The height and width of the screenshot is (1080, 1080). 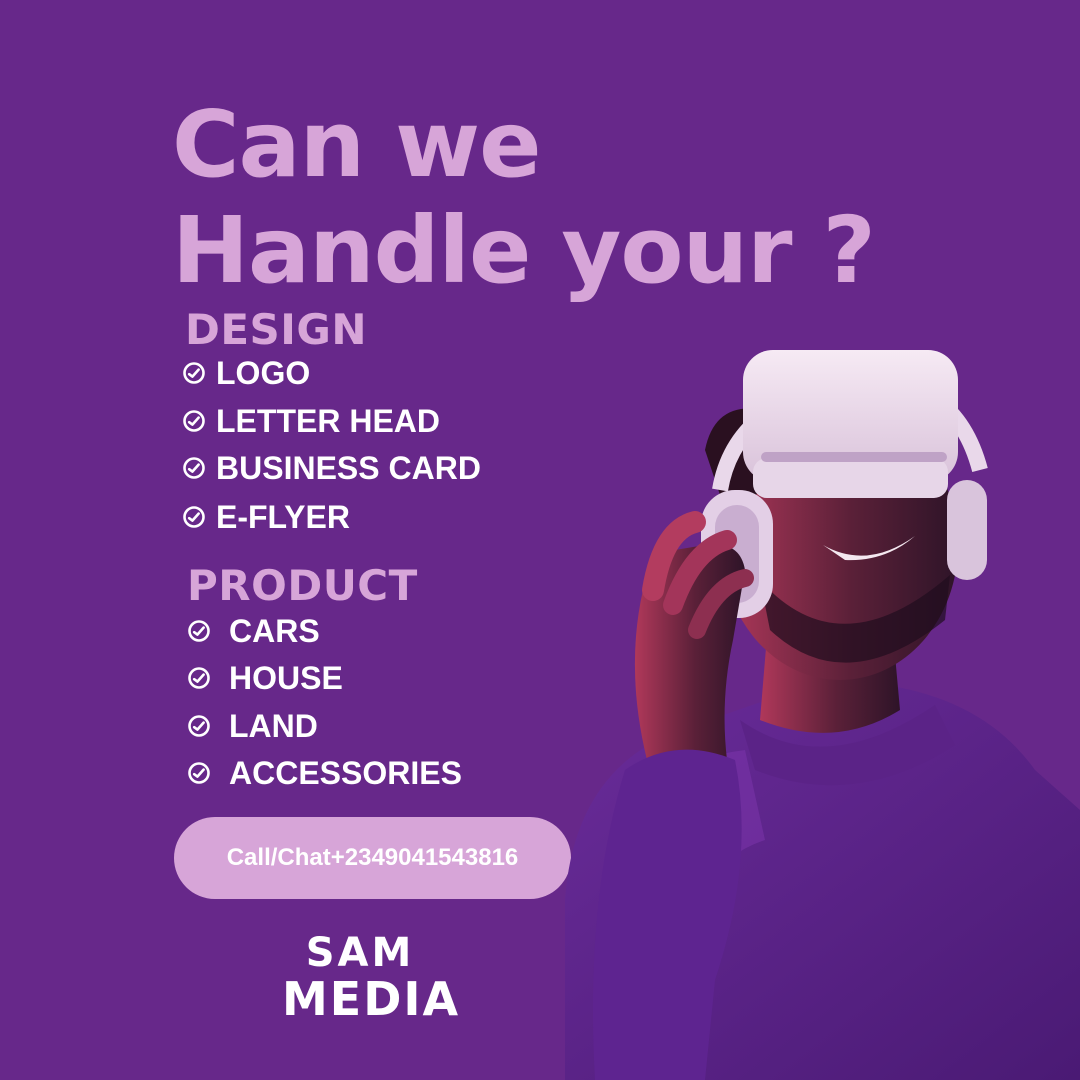 I want to click on section-title-design: DESIGN, so click(x=276, y=329).